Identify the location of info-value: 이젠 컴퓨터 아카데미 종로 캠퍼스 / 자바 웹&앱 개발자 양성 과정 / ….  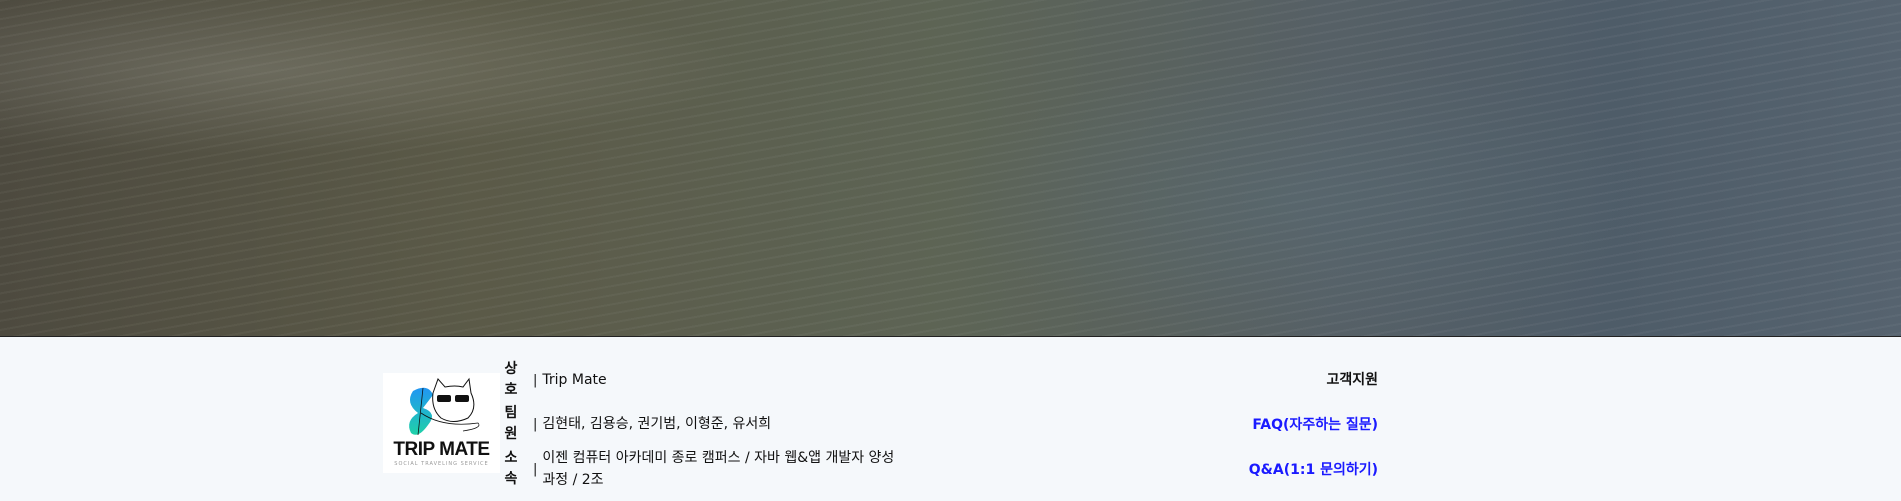
(718, 469).